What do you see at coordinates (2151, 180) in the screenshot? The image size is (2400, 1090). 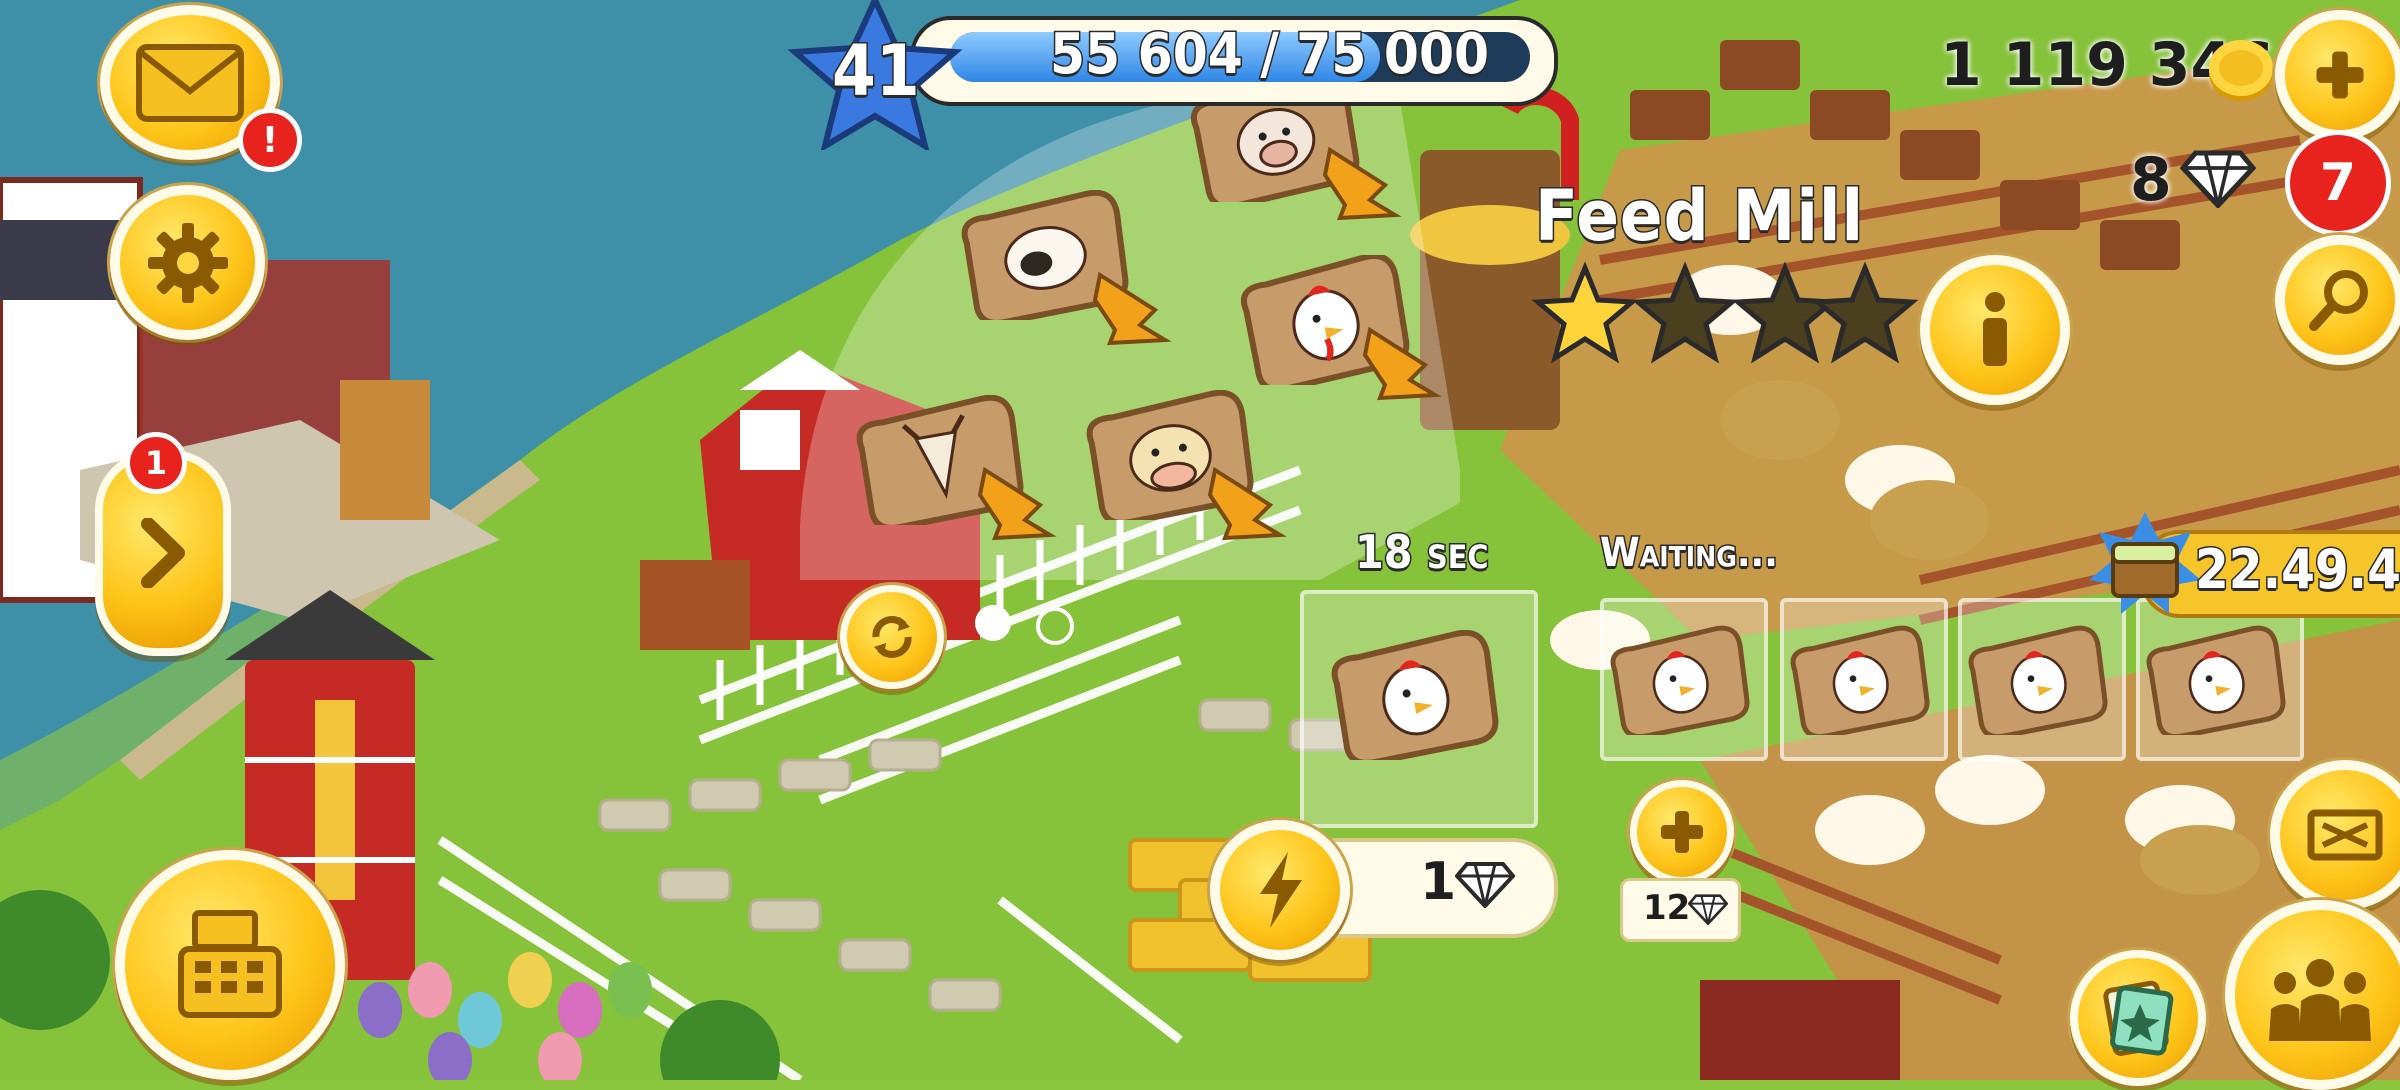 I see `diamond-count: 8` at bounding box center [2151, 180].